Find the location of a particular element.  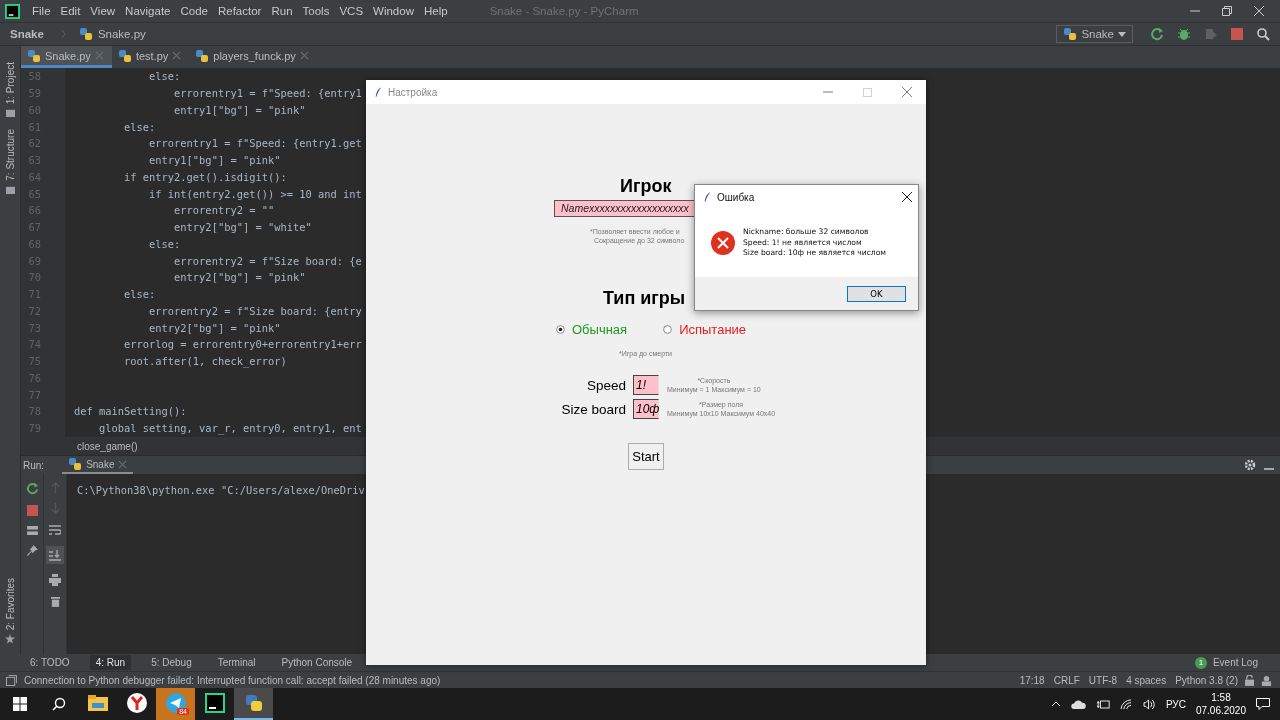

lock-icon is located at coordinates (1249, 680).